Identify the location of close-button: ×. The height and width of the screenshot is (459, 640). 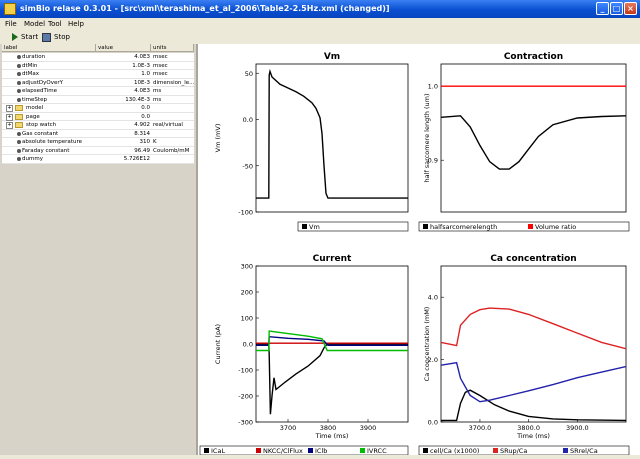
(630, 8).